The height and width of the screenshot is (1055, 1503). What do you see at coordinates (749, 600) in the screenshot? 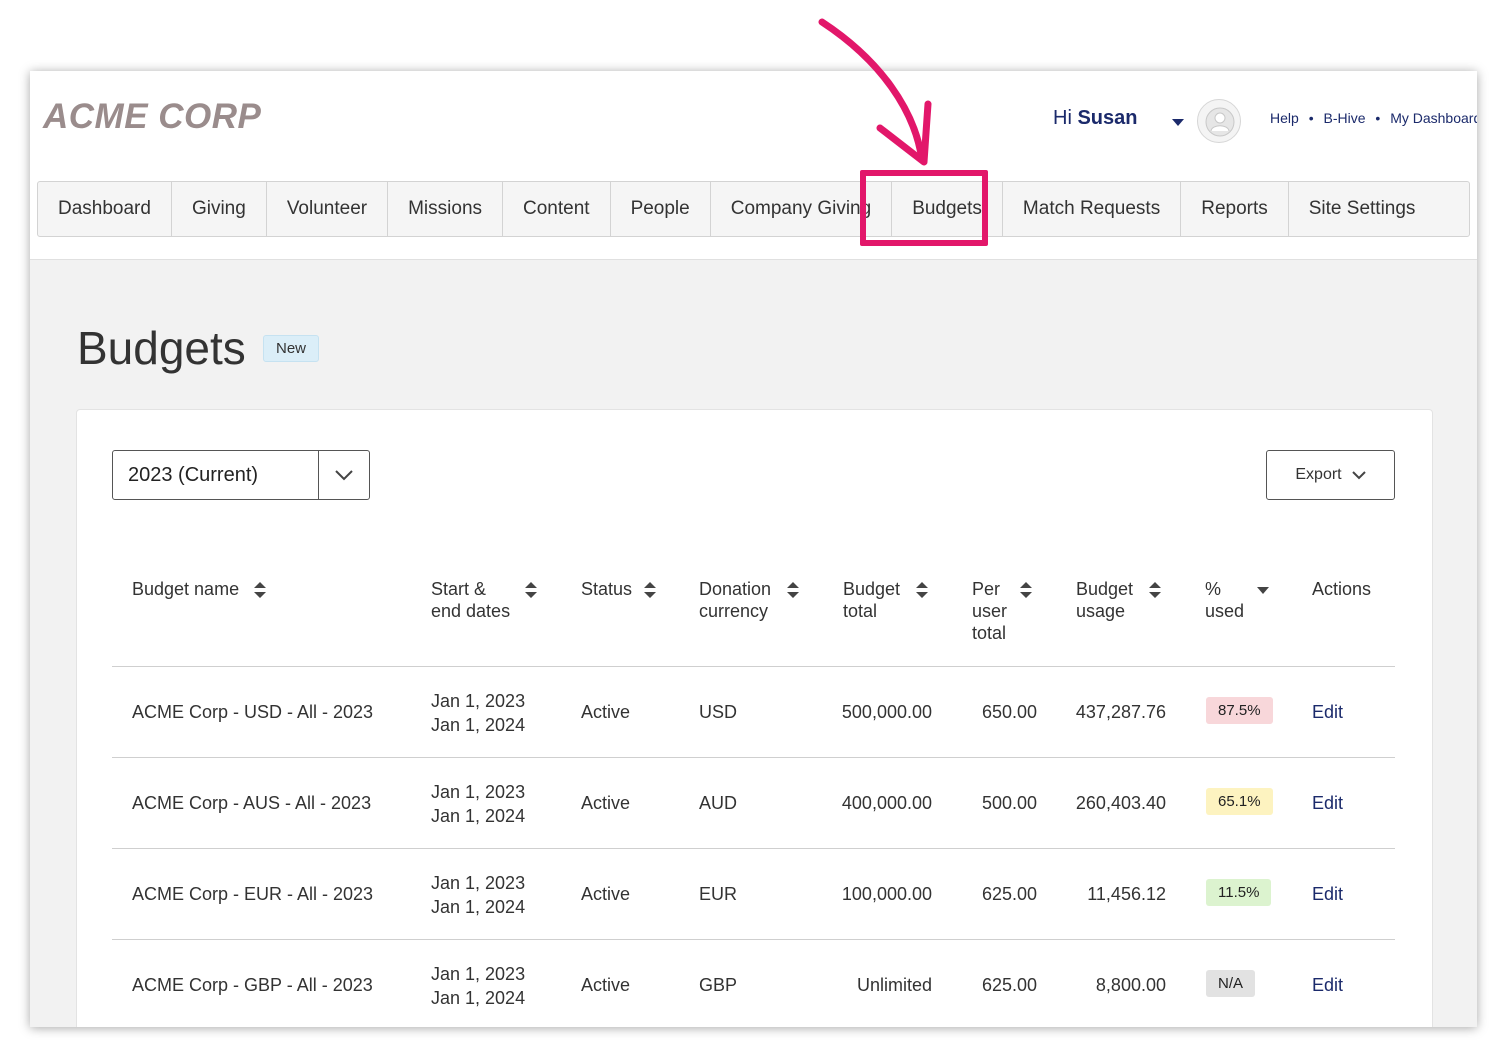
I see `header-currency: Donation currency` at bounding box center [749, 600].